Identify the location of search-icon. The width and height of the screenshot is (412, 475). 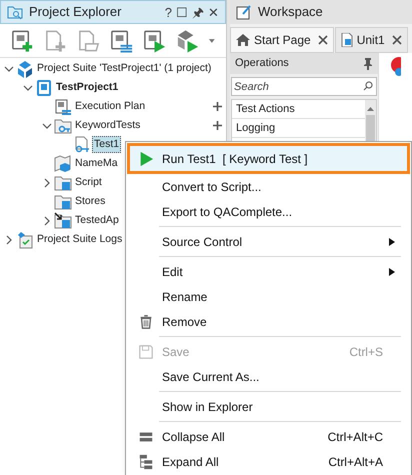
(368, 86).